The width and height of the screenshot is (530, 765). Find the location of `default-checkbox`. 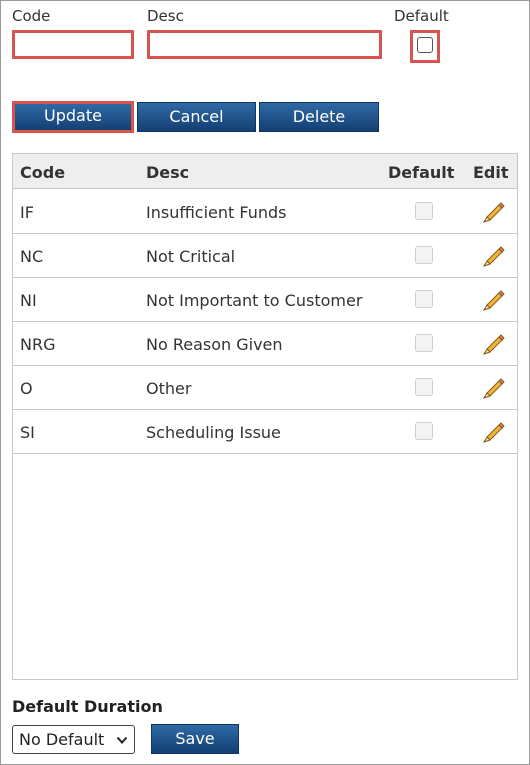

default-checkbox is located at coordinates (425, 46).